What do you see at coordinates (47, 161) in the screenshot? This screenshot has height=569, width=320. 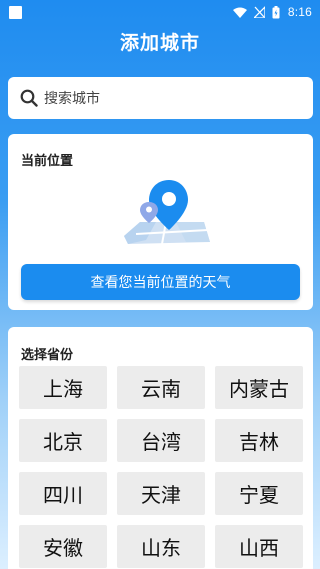 I see `current-location-title: 当前位置` at bounding box center [47, 161].